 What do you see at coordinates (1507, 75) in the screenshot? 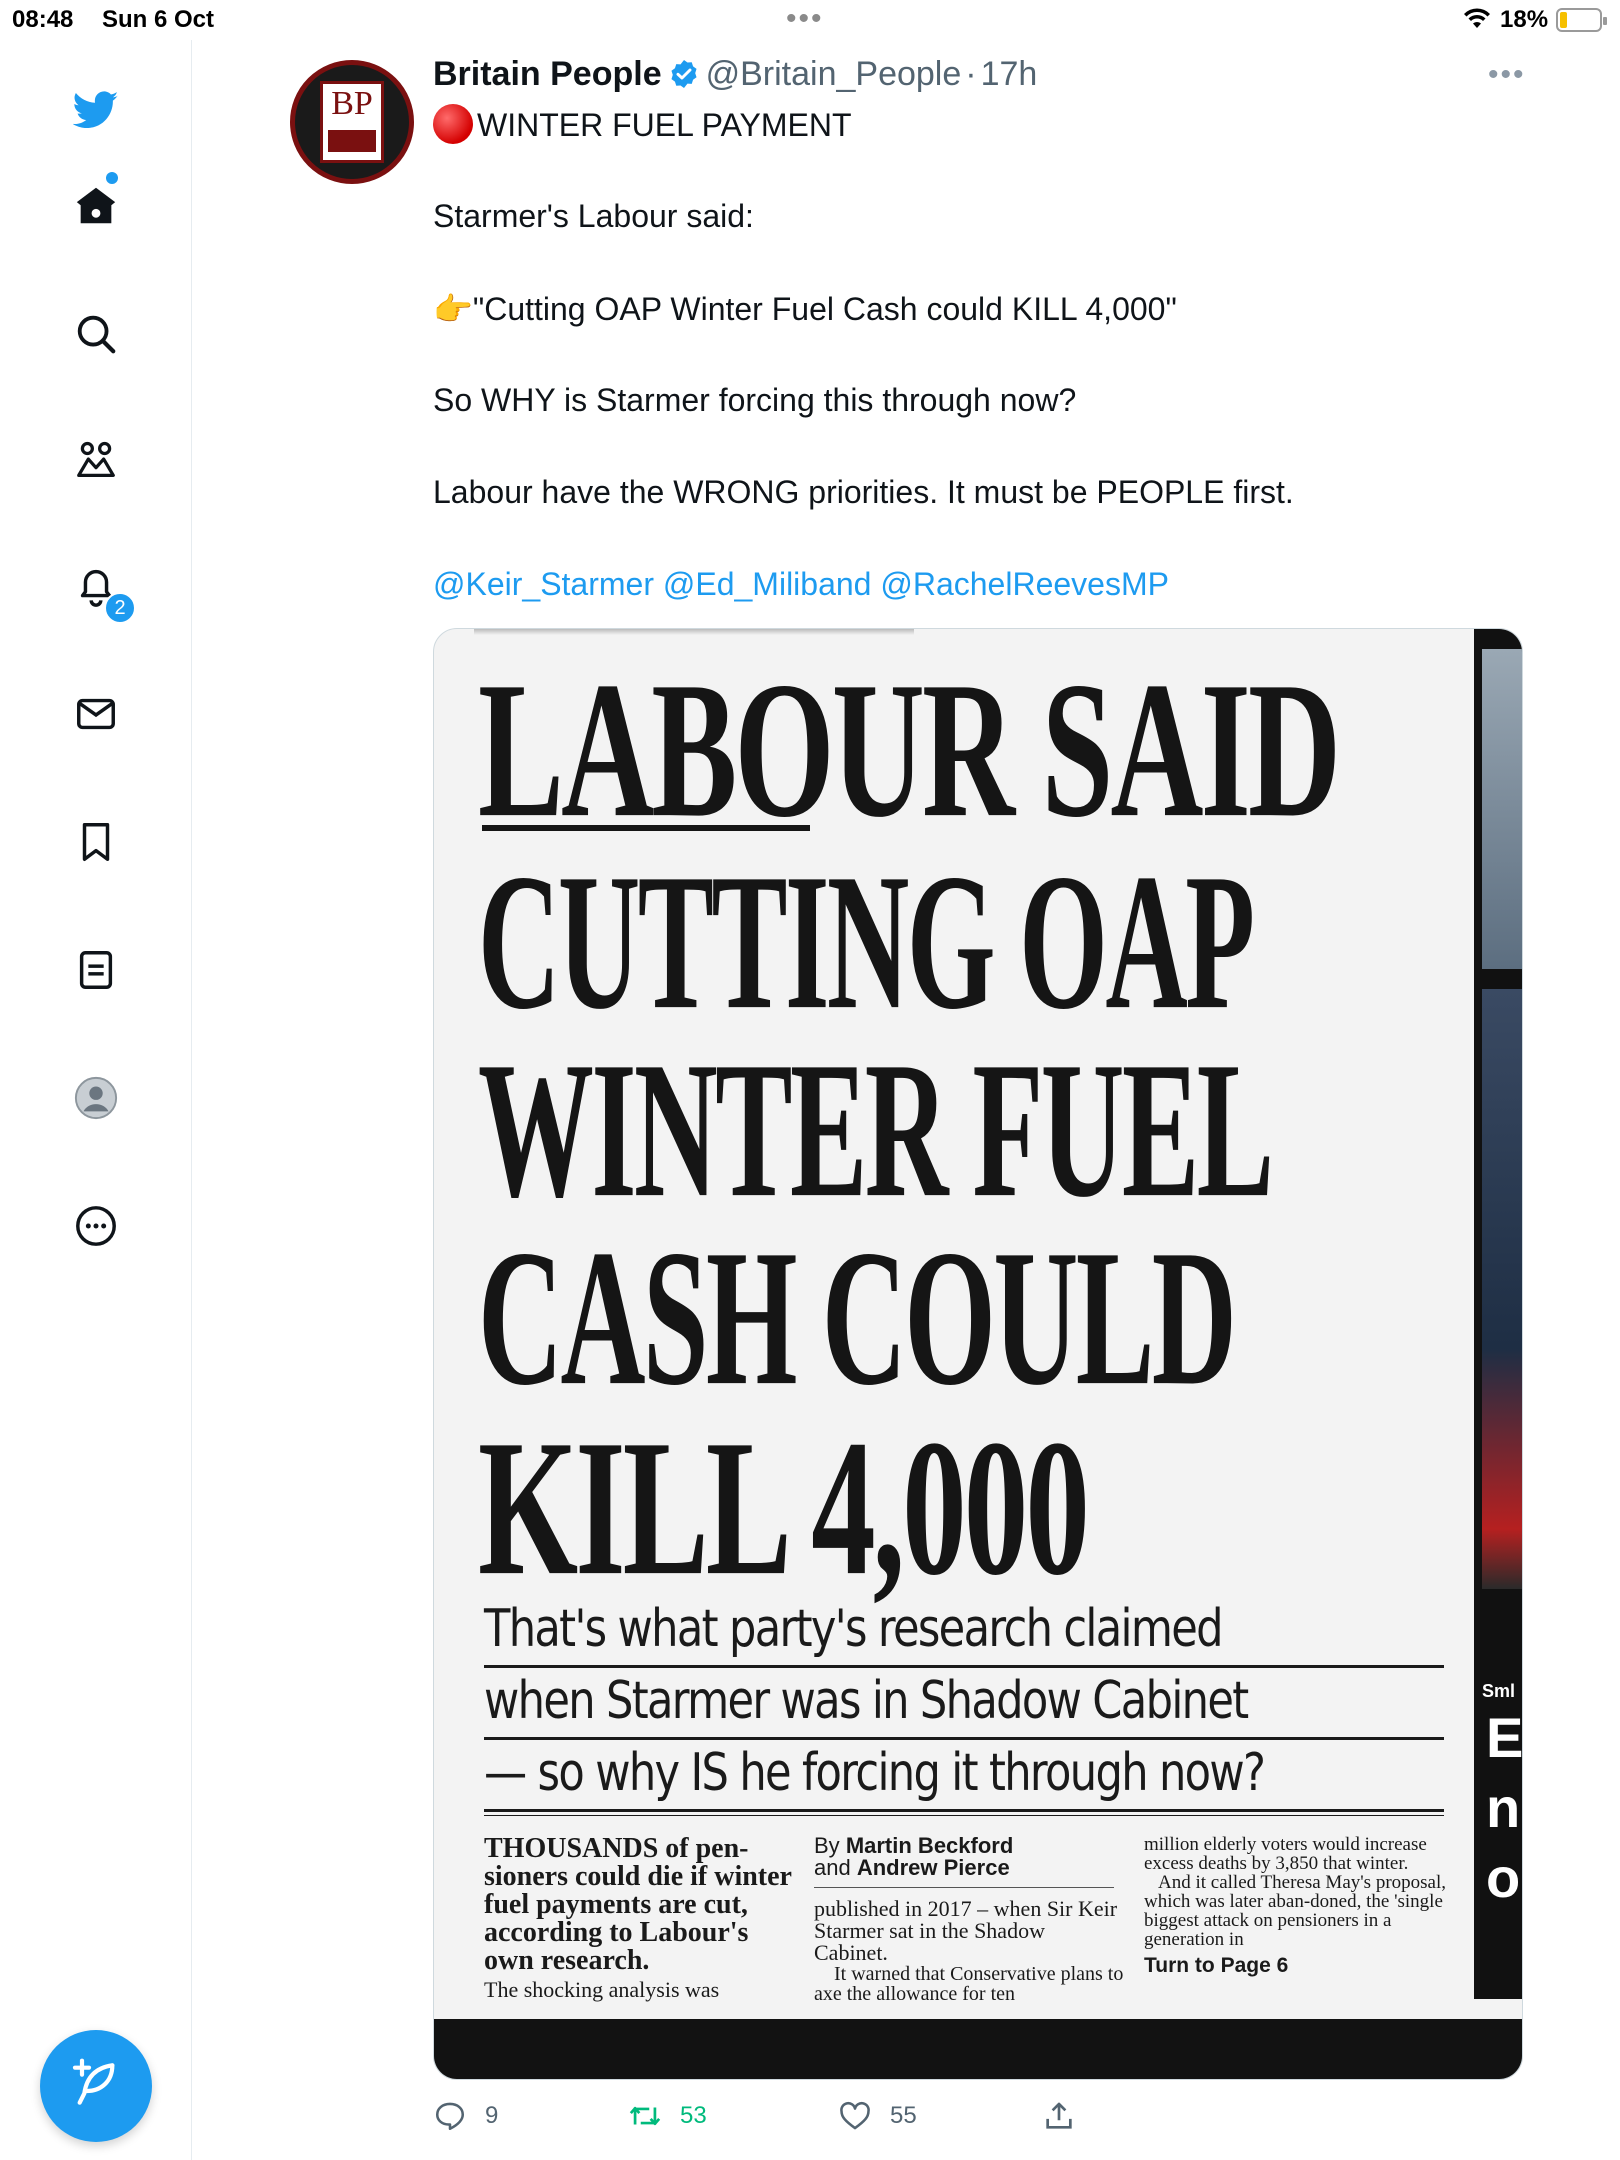
I see `more-options-icon: •••` at bounding box center [1507, 75].